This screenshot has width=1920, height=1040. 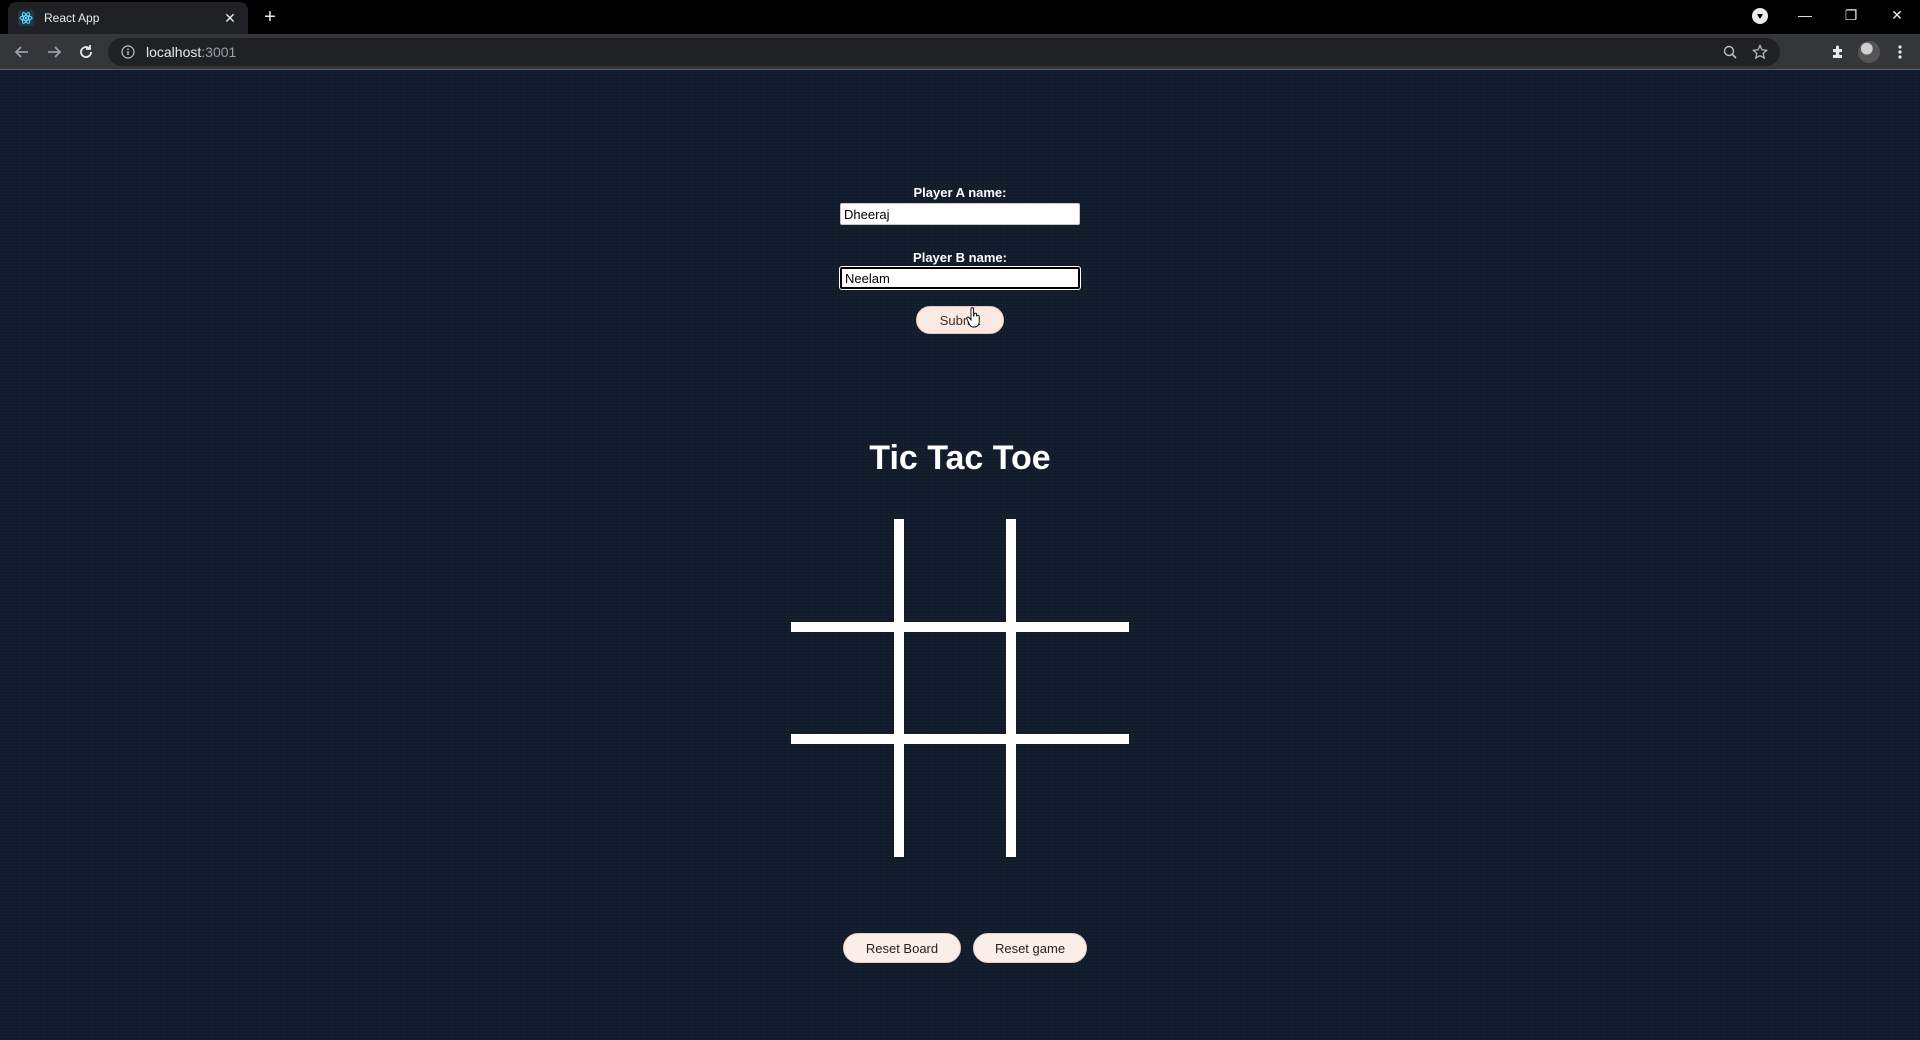 I want to click on browser-tab-bar: React App ✕ + — ❐ ✕, so click(x=960, y=17).